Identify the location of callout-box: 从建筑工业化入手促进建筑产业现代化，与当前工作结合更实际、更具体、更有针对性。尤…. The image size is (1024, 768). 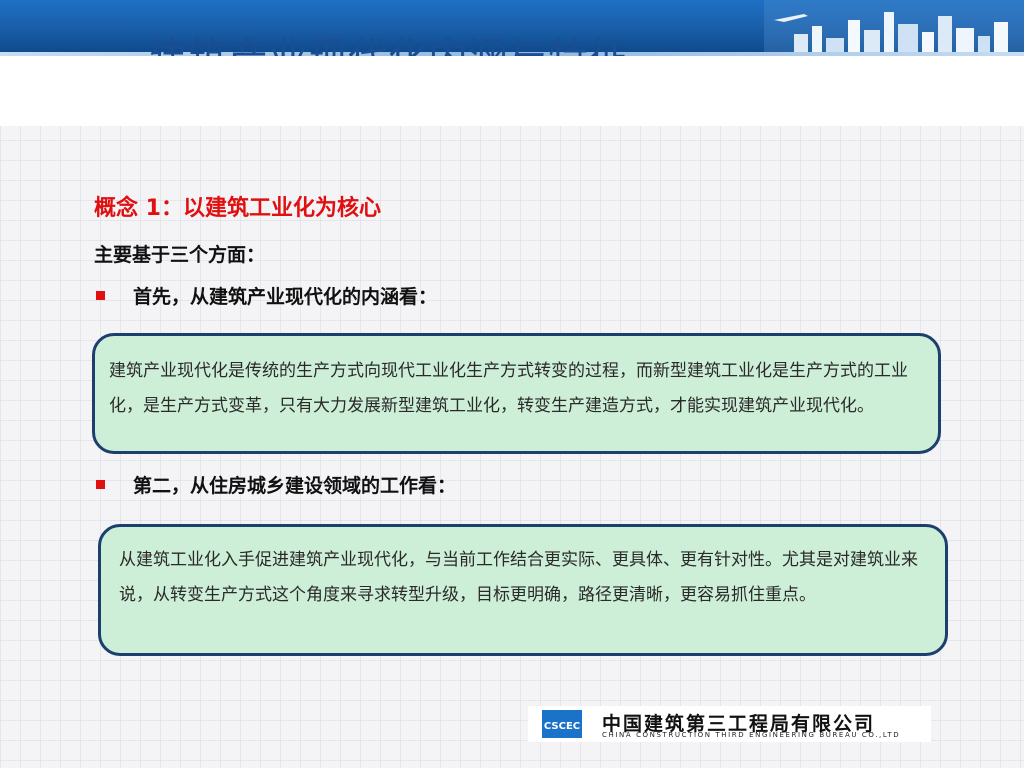
(523, 590).